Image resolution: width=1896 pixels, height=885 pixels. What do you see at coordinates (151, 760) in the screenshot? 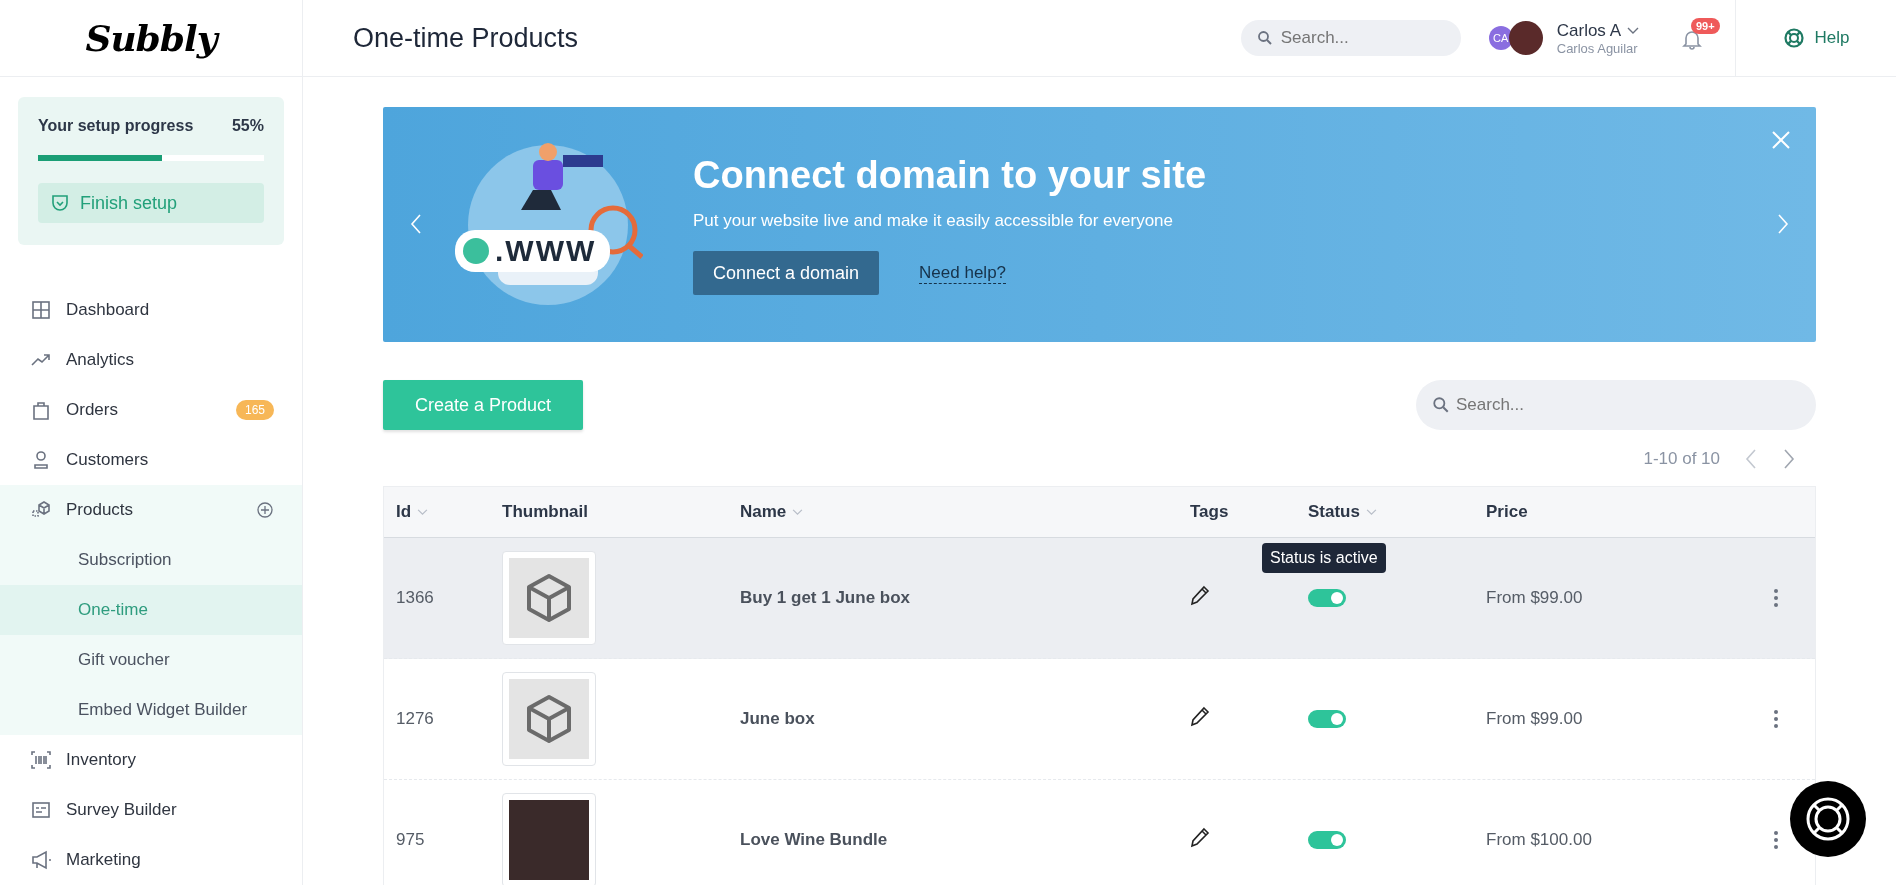
I see `sidebar-item: Inventory` at bounding box center [151, 760].